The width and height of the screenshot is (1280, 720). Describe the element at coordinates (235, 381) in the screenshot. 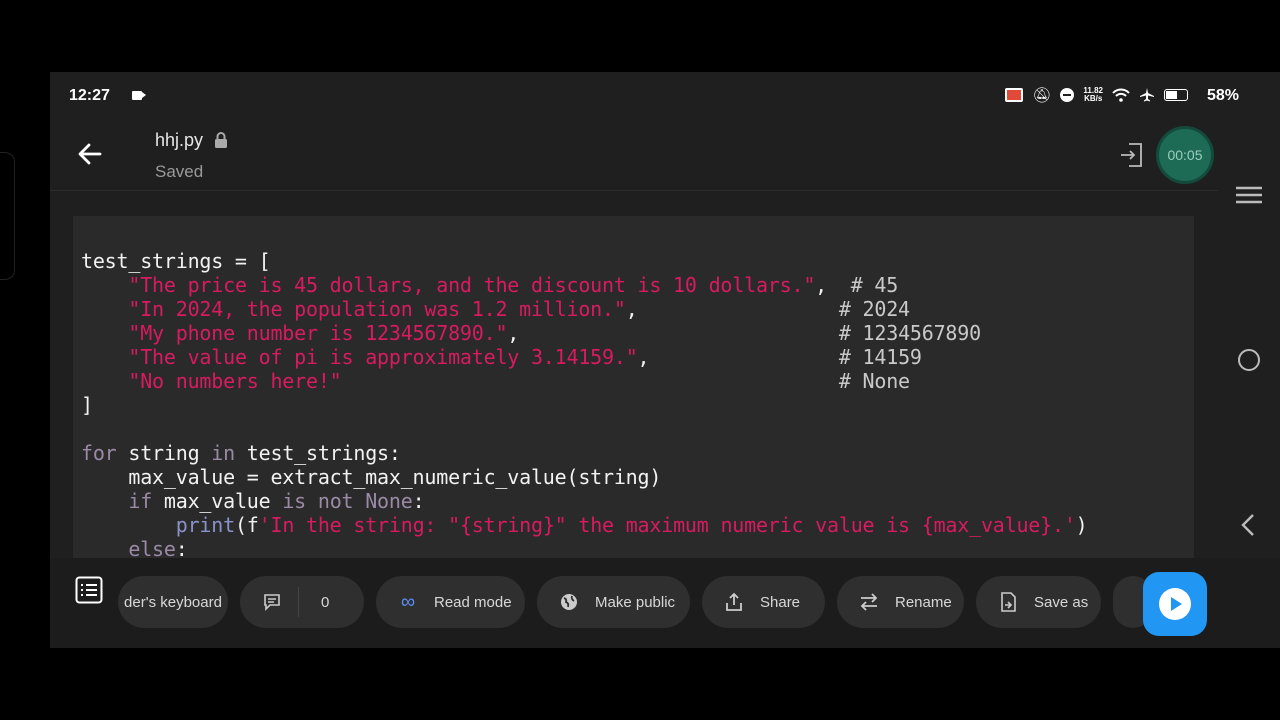

I see `code-token: "No numbers here!"` at that location.